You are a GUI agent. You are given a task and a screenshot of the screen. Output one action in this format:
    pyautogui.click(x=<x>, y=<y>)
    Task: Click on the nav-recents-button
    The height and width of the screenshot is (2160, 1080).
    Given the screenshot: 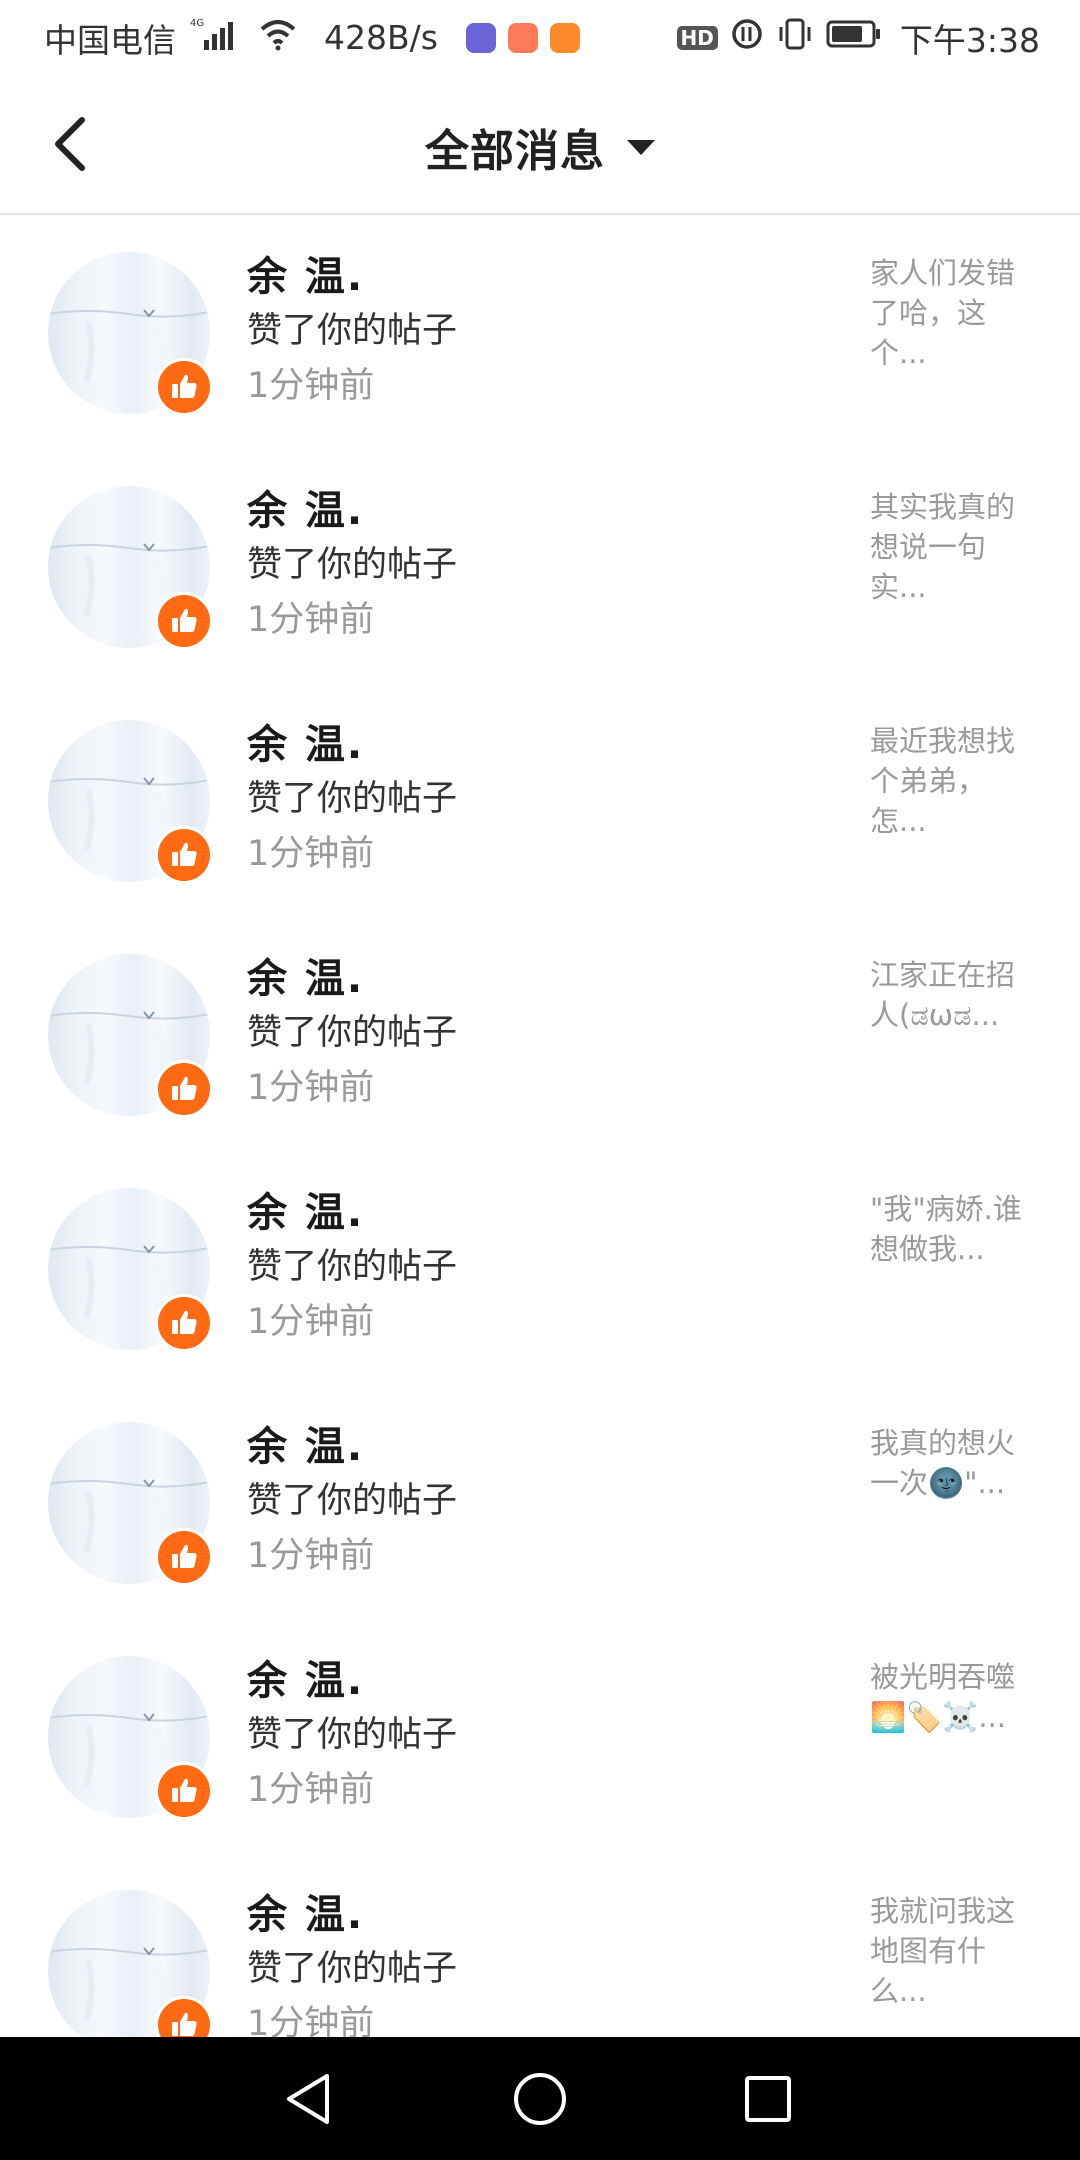 What is the action you would take?
    pyautogui.click(x=768, y=2099)
    